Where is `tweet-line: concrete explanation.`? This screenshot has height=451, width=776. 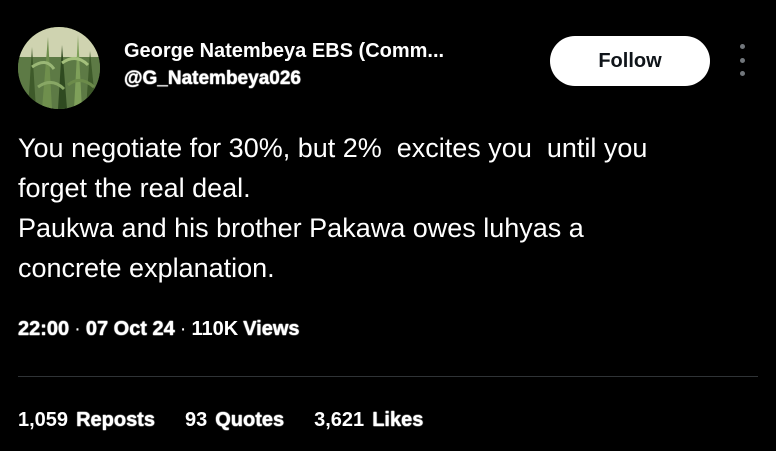
tweet-line: concrete explanation. is located at coordinates (146, 268).